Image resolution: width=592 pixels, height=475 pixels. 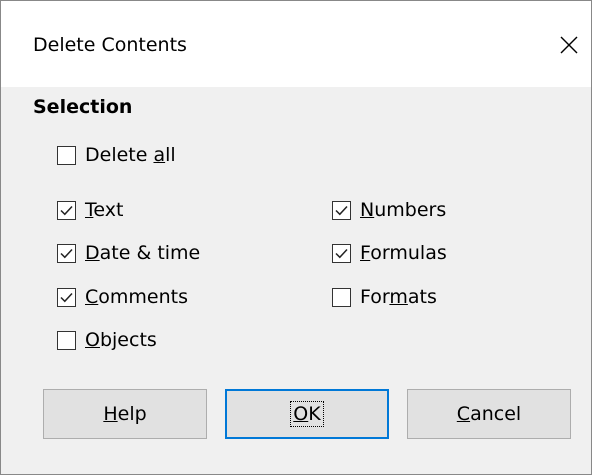 I want to click on numbers-checkbox: Numbers, so click(x=389, y=210).